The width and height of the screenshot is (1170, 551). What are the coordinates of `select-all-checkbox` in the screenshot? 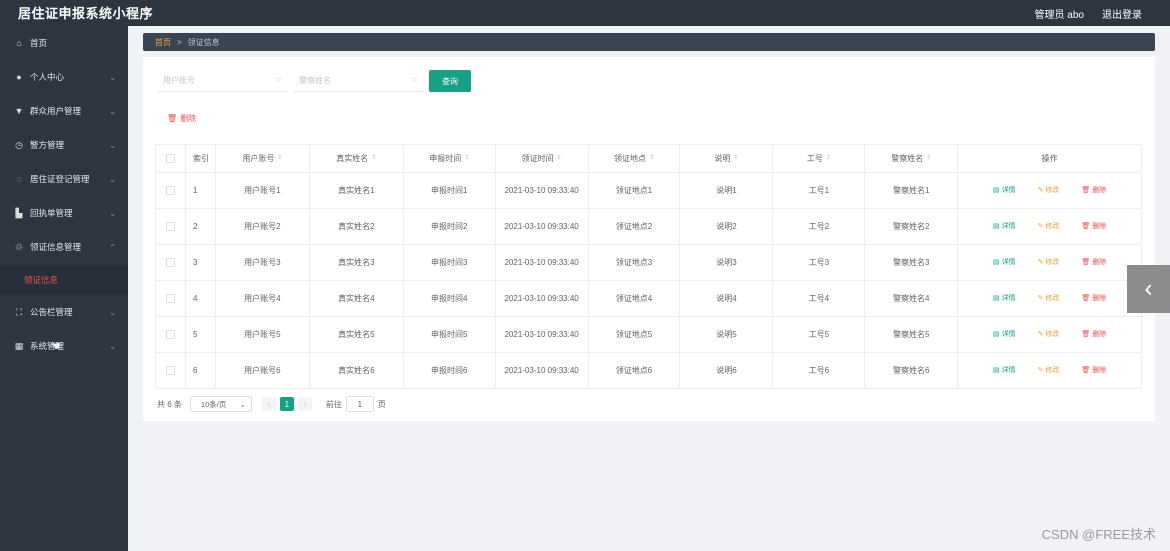 It's located at (170, 158).